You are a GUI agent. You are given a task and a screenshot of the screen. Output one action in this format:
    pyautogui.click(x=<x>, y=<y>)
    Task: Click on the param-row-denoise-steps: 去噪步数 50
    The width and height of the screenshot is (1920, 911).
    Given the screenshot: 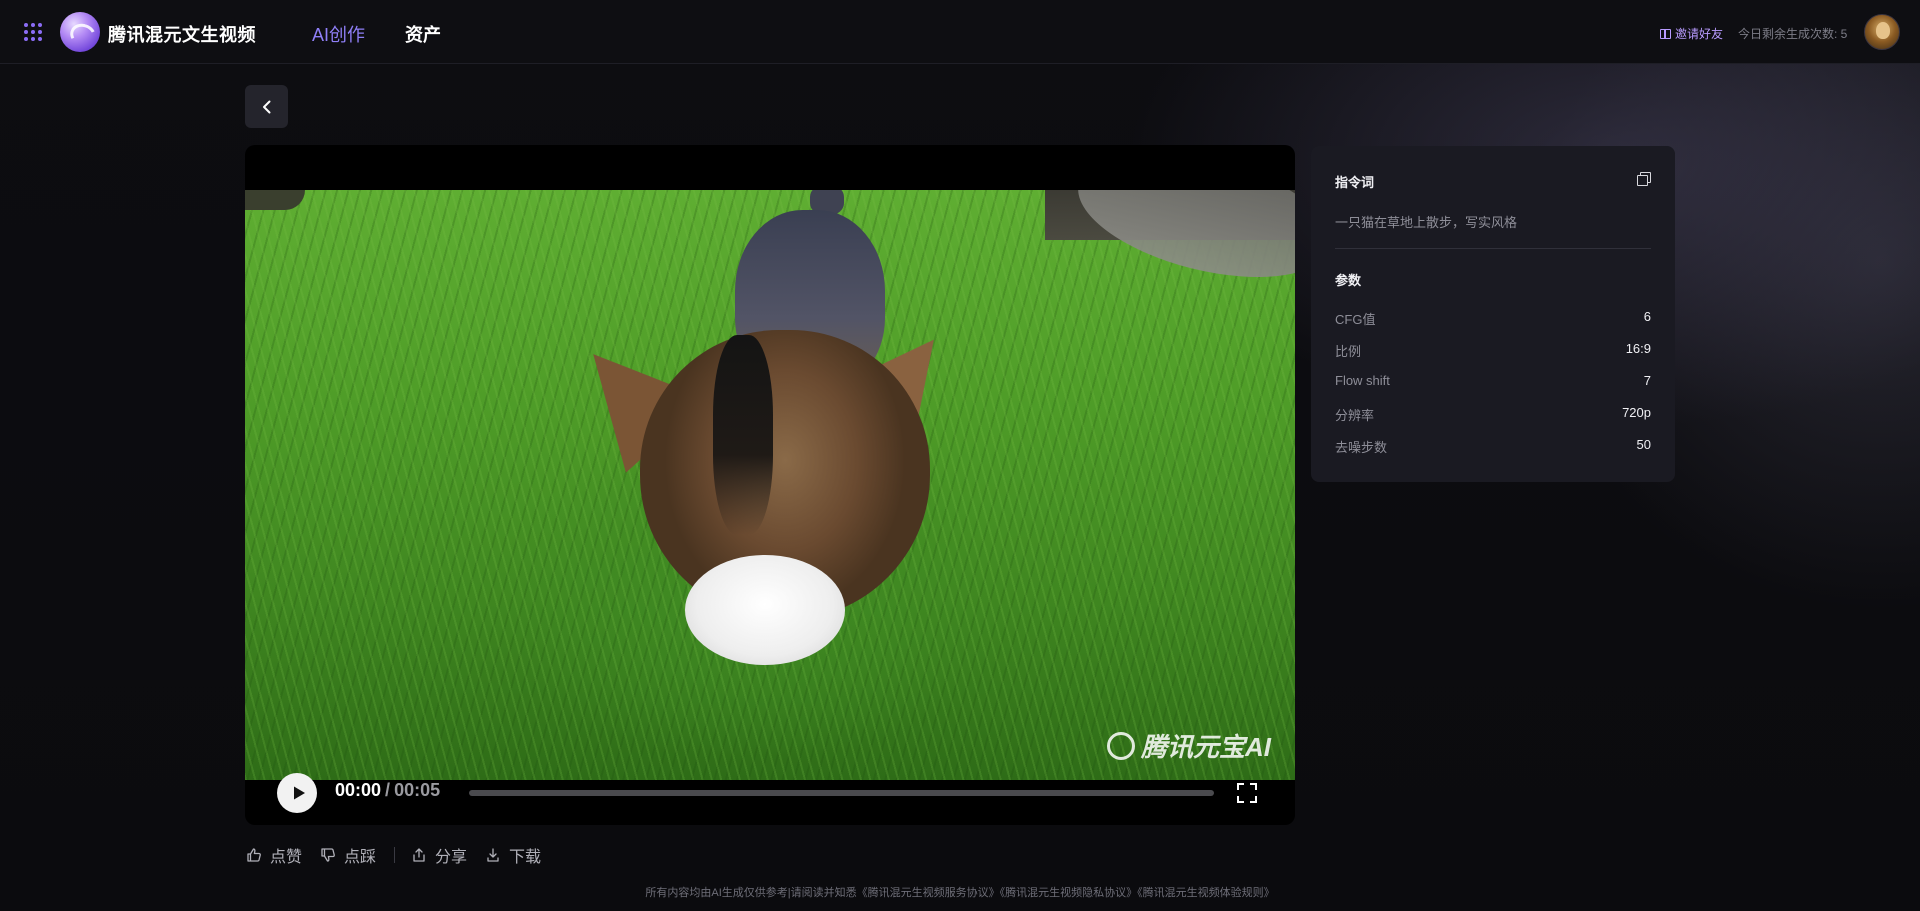 What is the action you would take?
    pyautogui.click(x=1493, y=446)
    